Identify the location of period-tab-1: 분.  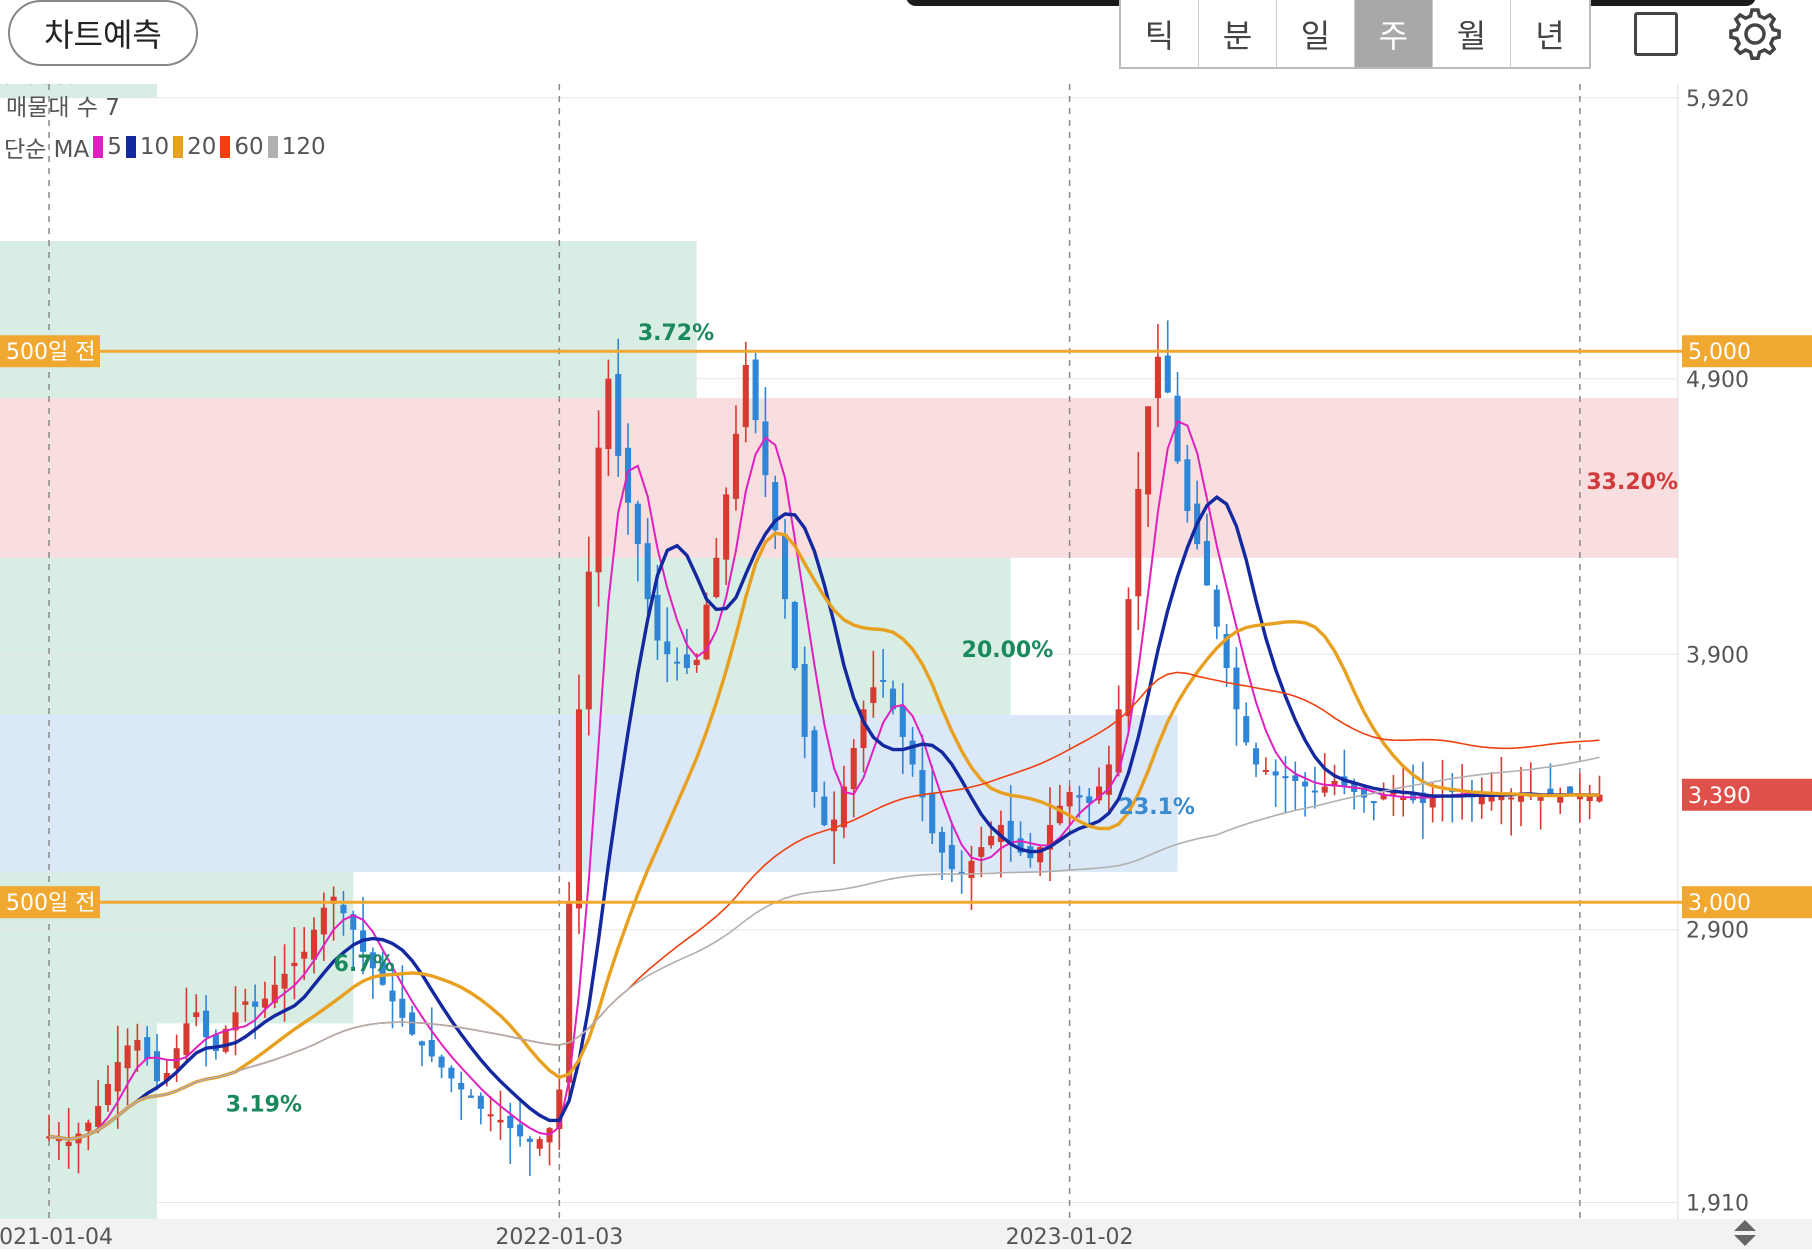
(1238, 33).